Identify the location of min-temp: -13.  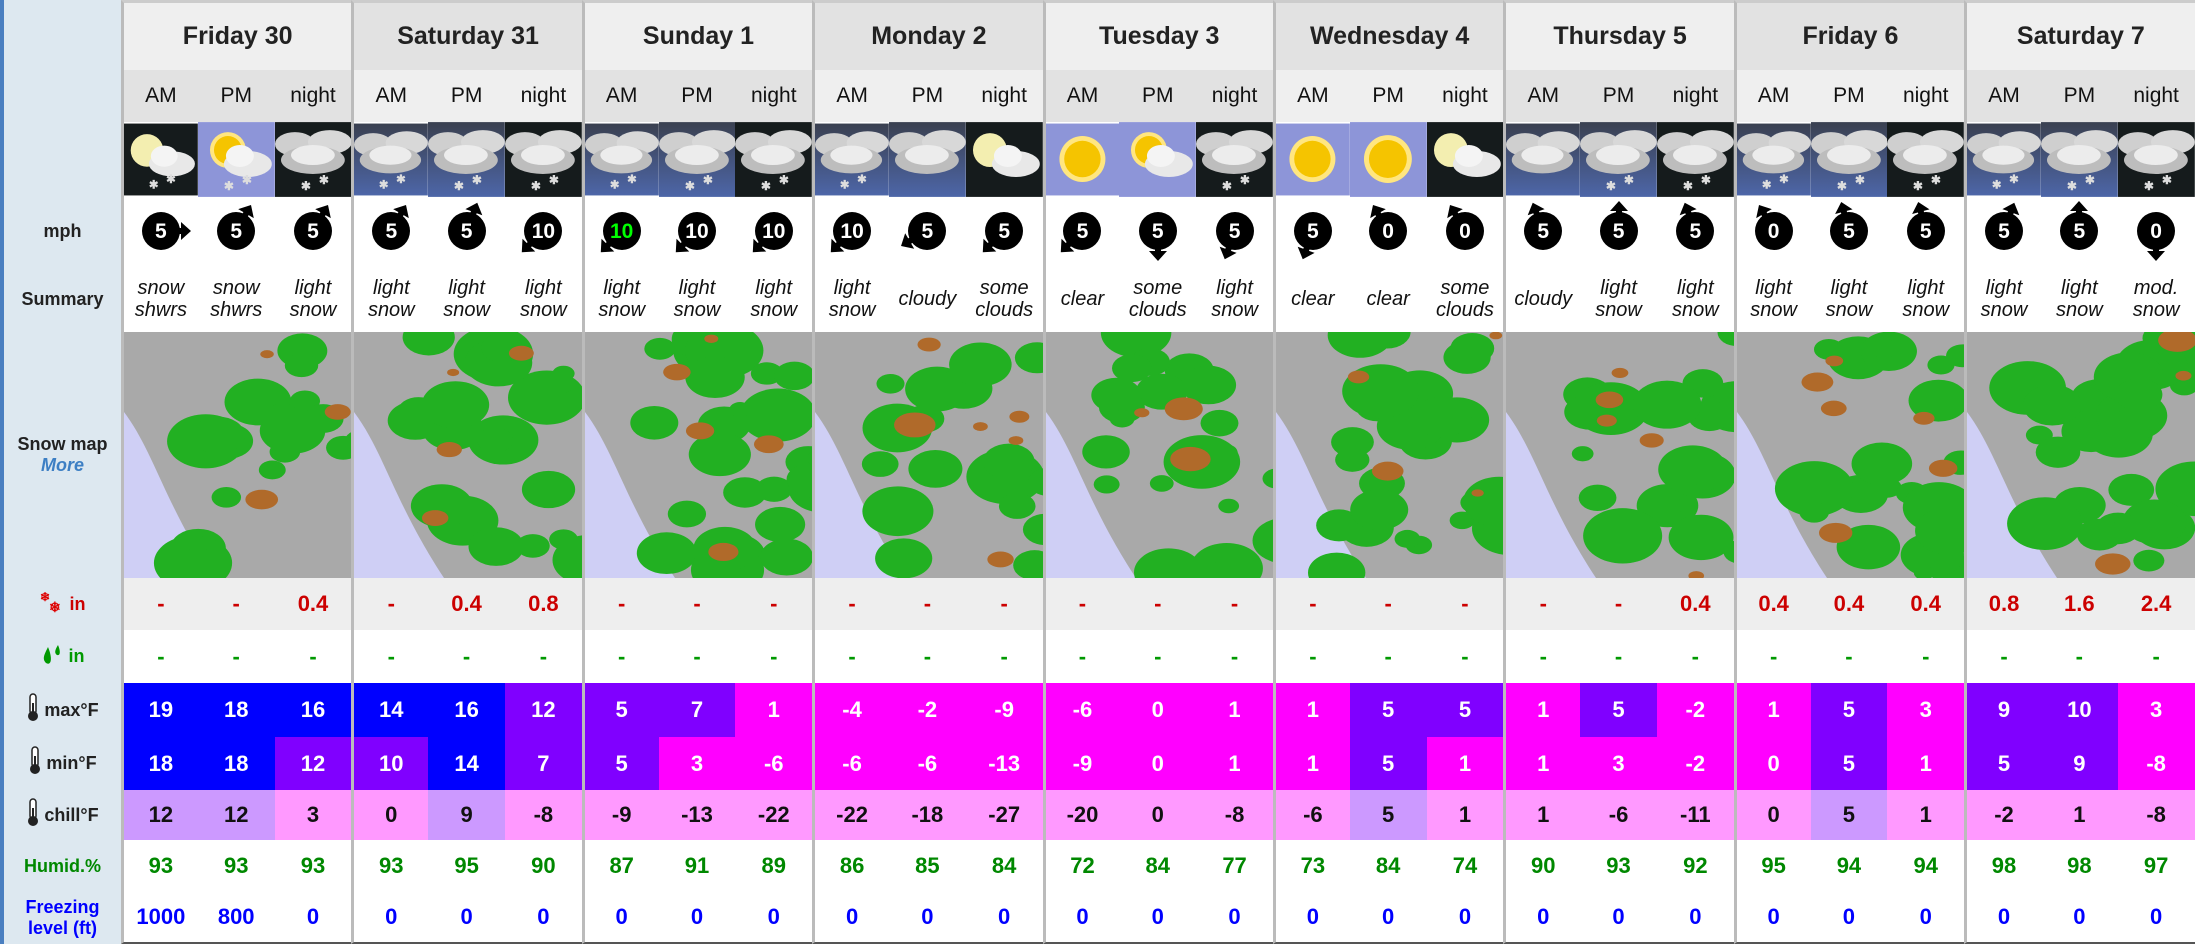
(1004, 763).